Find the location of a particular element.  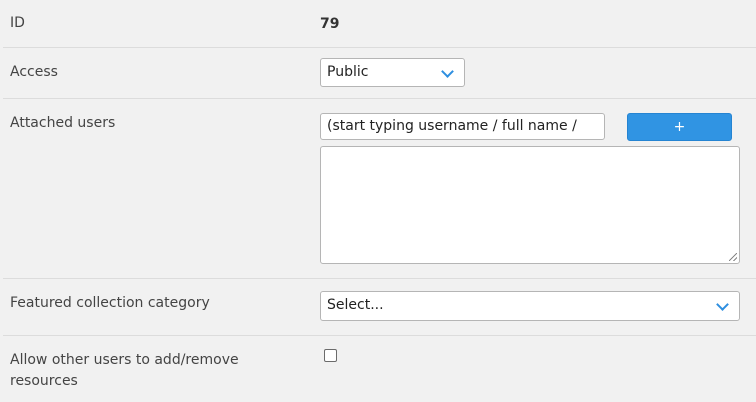

user-search-input: (start typing username / full name / is located at coordinates (462, 126).